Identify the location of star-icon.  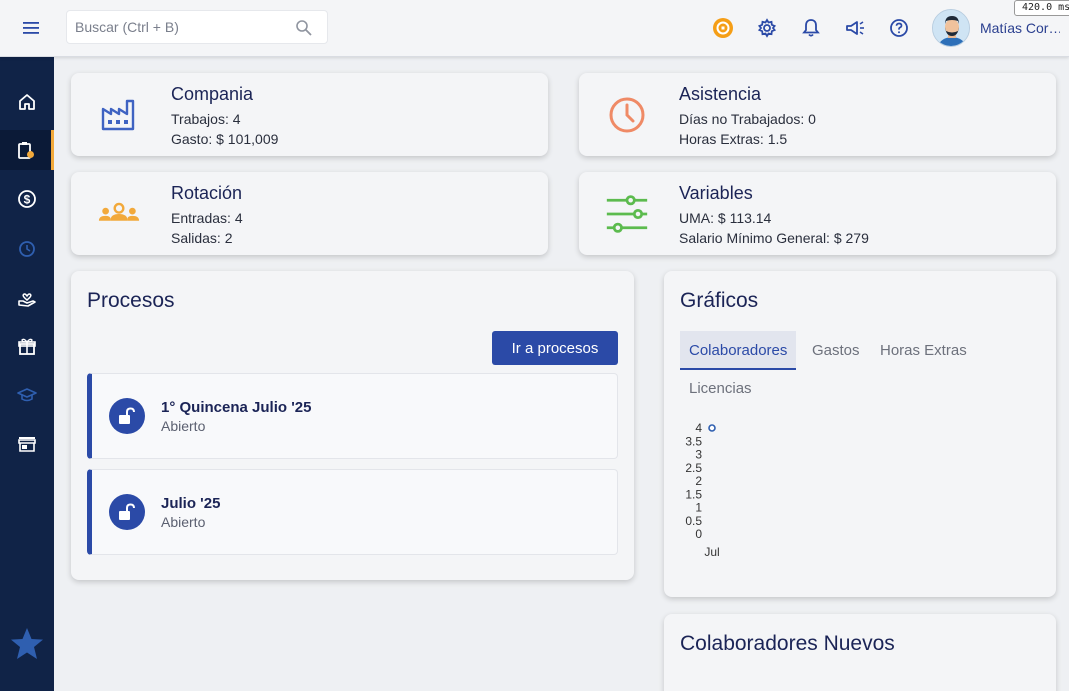
(27, 646).